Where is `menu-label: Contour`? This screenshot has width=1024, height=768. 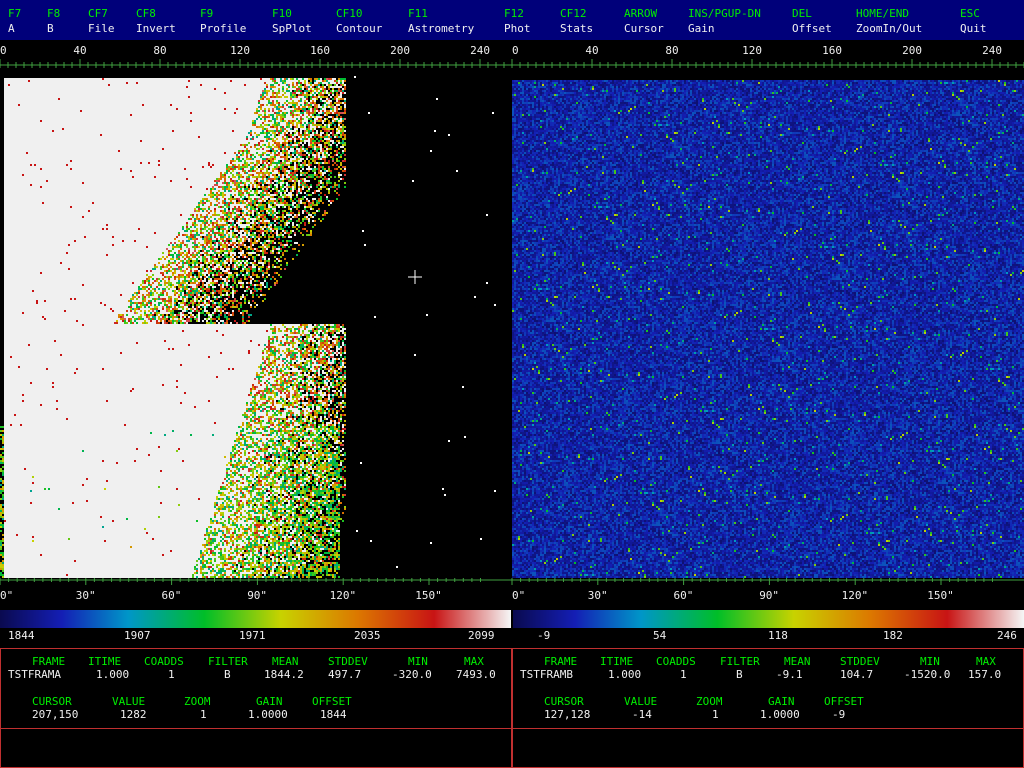
menu-label: Contour is located at coordinates (359, 28).